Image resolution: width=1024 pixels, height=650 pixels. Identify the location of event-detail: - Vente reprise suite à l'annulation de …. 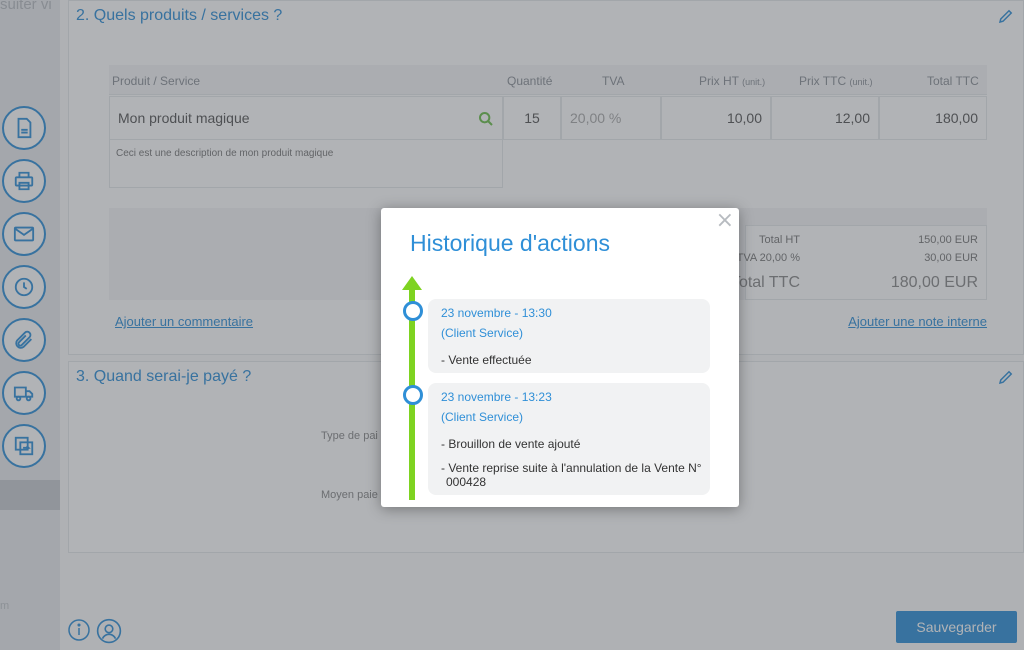
(571, 468).